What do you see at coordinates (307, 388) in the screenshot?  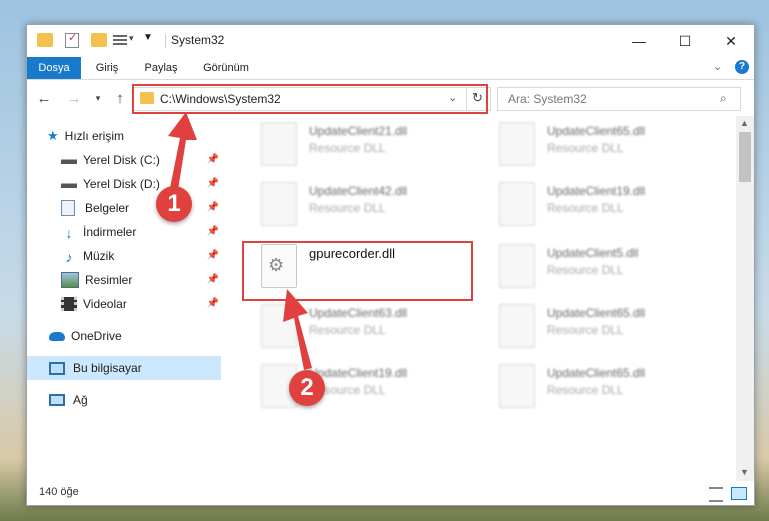 I see `step-badge-2: 2` at bounding box center [307, 388].